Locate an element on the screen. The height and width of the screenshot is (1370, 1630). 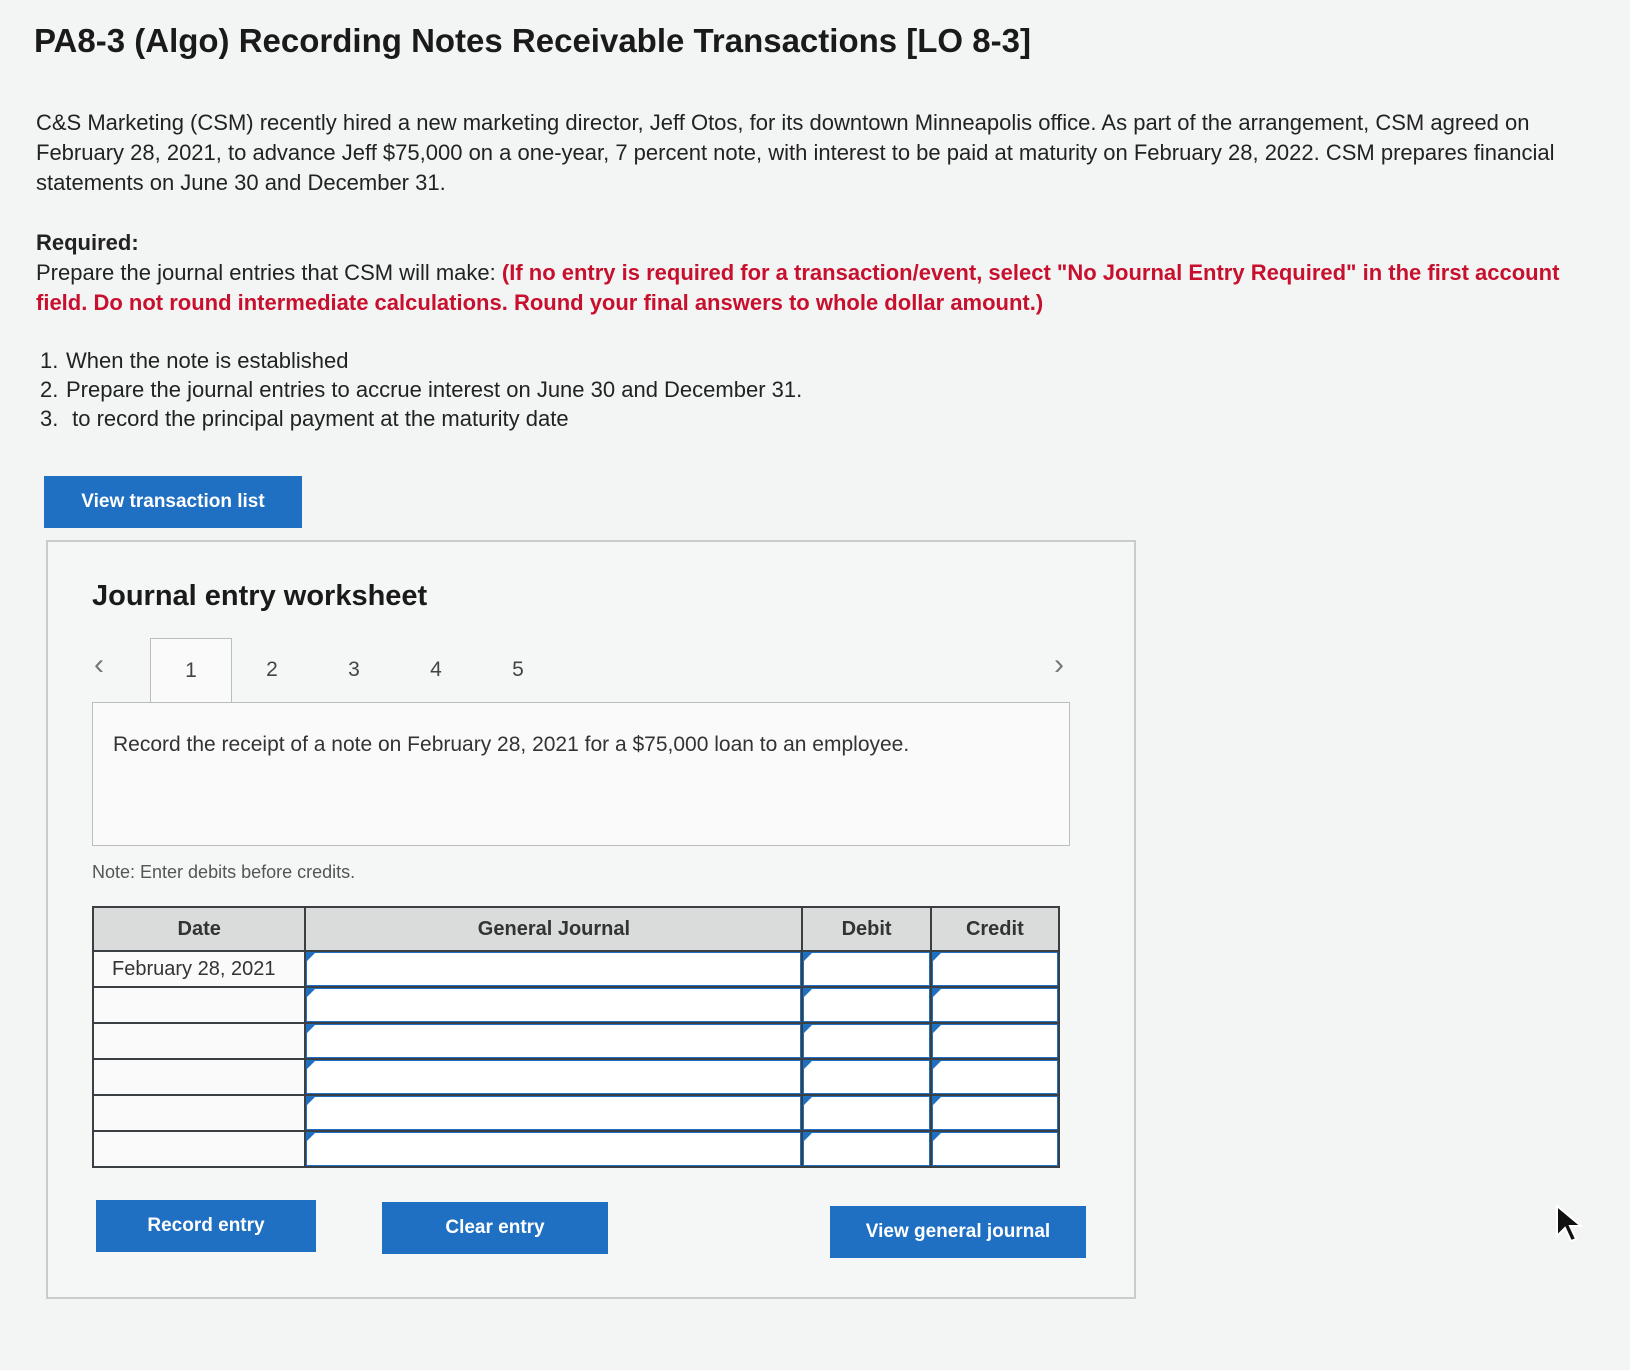
step-number: 3. is located at coordinates (49, 418).